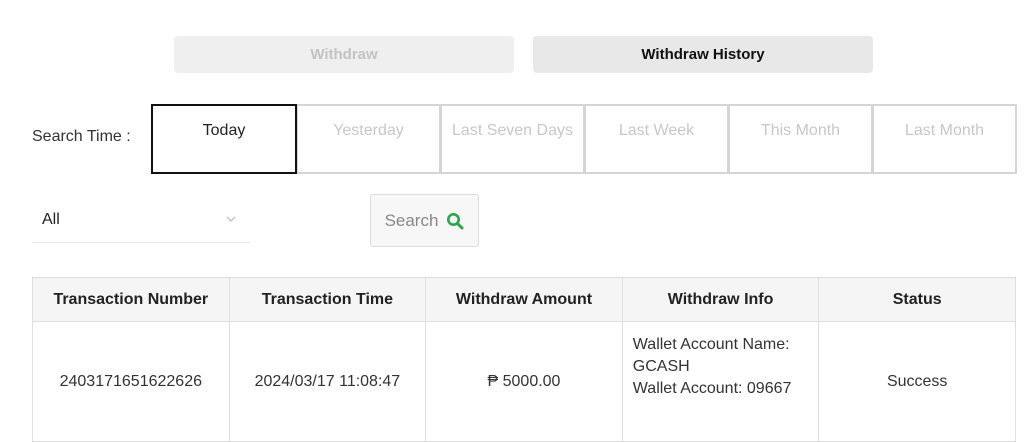  Describe the element at coordinates (231, 219) in the screenshot. I see `chevron-down-icon` at that location.